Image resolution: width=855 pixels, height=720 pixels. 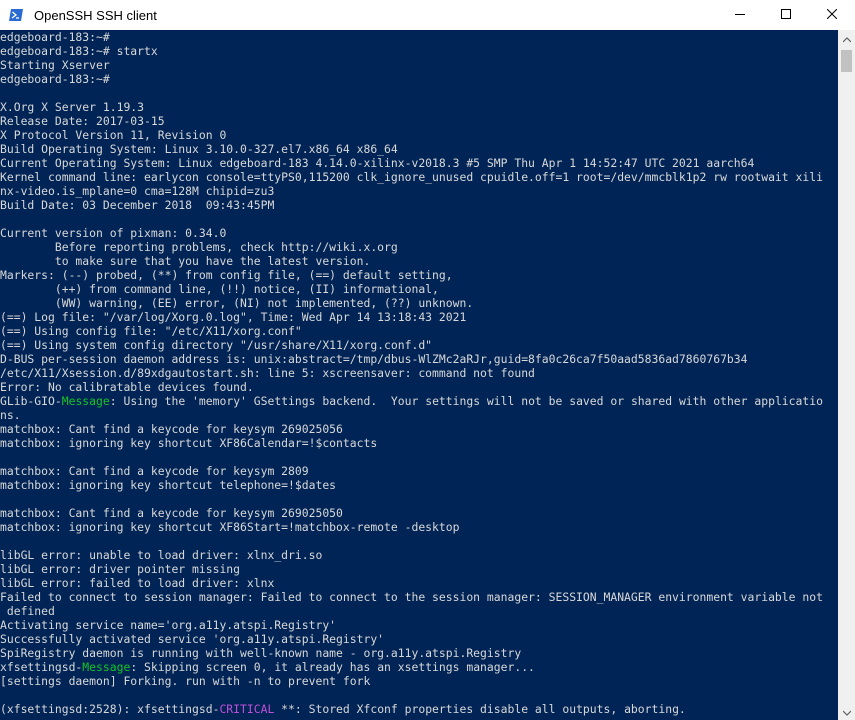 I want to click on terminal-text: X.Org X Server 1.19.3, so click(x=72, y=107).